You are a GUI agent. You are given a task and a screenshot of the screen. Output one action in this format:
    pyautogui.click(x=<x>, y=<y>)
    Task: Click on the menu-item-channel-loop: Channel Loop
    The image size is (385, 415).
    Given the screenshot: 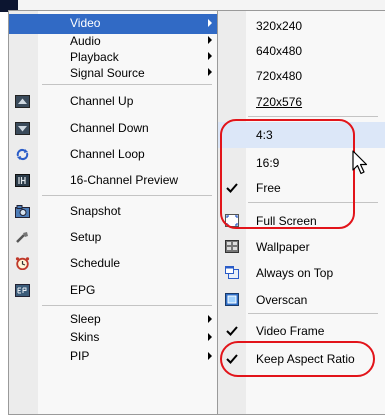 What is the action you would take?
    pyautogui.click(x=113, y=155)
    